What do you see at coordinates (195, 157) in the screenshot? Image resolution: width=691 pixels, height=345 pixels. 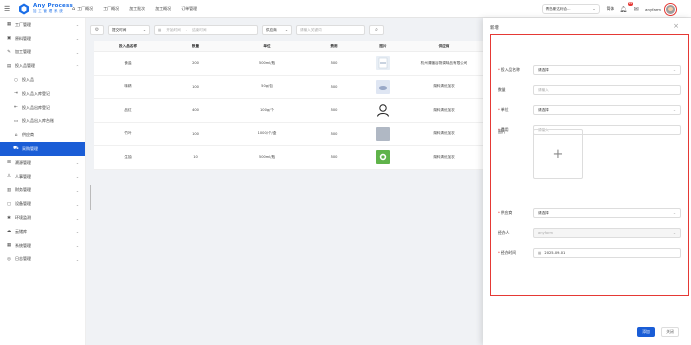 I see `cell-qty: 10` at bounding box center [195, 157].